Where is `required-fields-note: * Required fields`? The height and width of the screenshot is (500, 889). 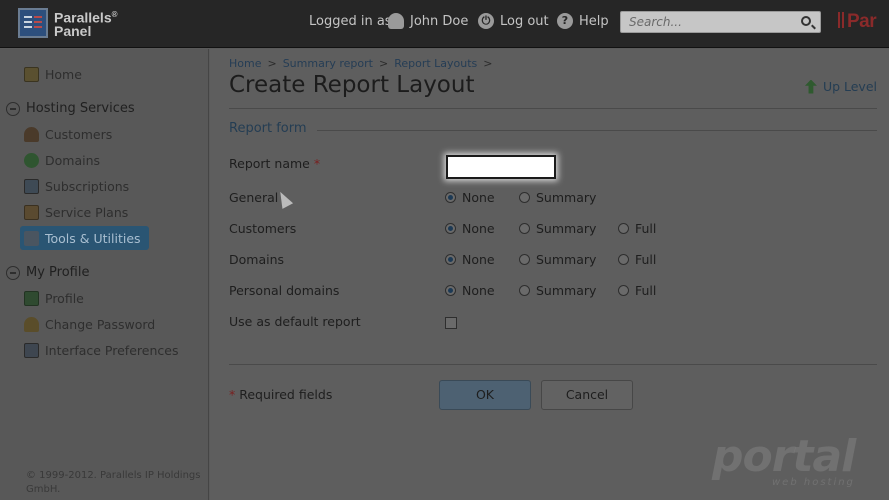 required-fields-note: * Required fields is located at coordinates (280, 394).